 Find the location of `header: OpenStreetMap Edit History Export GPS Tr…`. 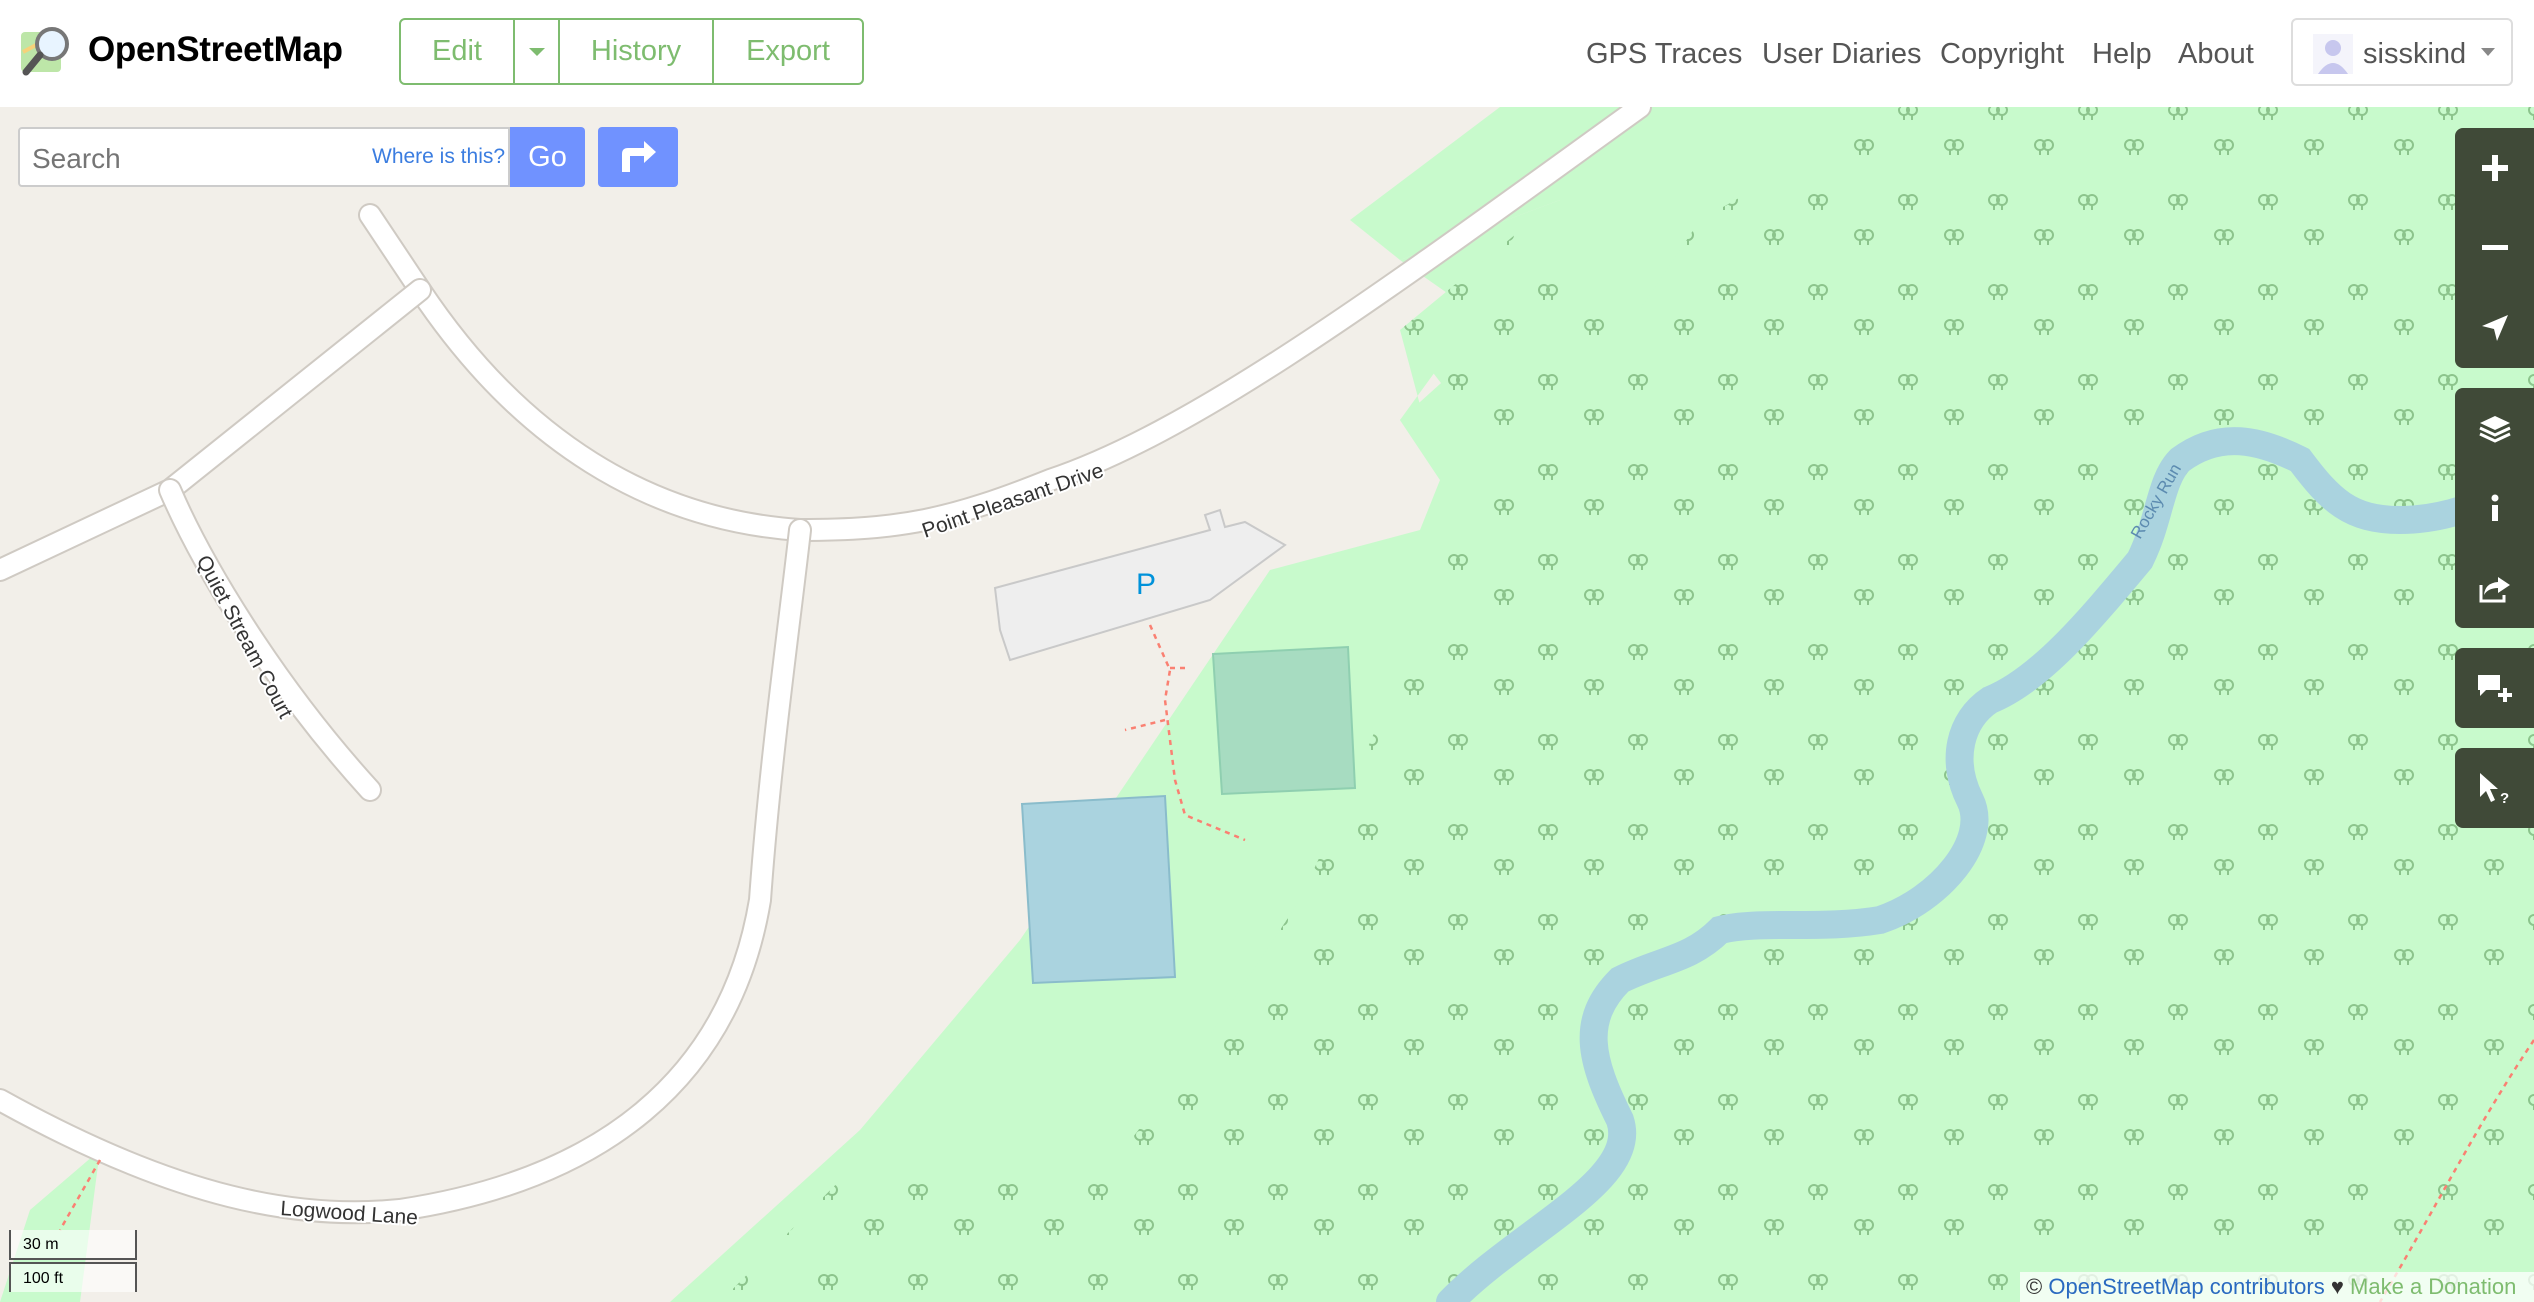

header: OpenStreetMap Edit History Export GPS Tr… is located at coordinates (1267, 53).